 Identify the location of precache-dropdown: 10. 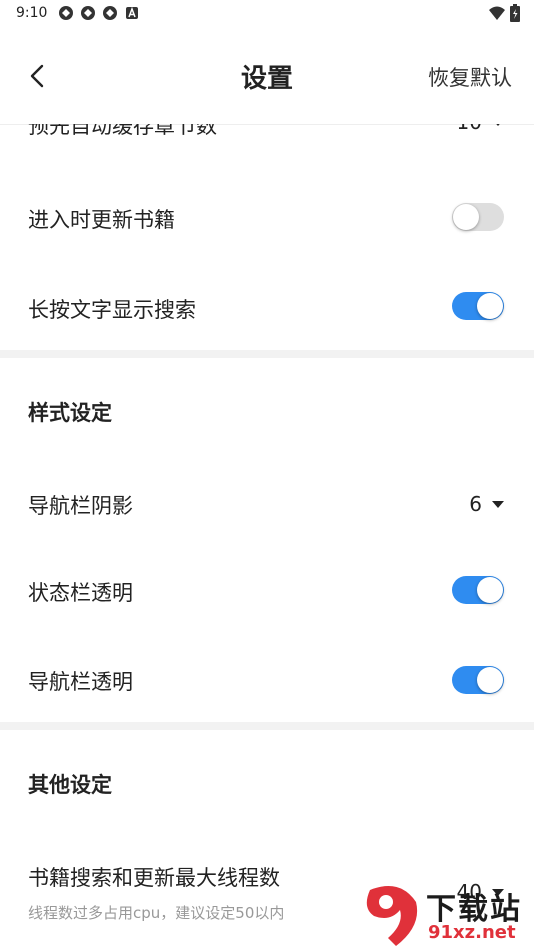
(480, 129).